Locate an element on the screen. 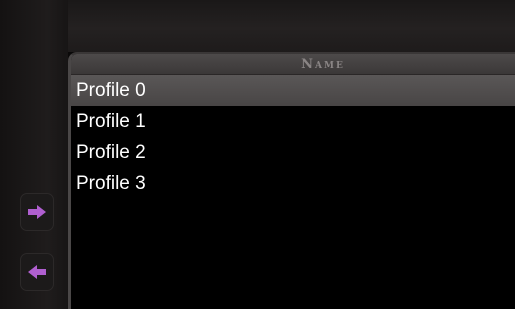  list-item-profile-3: Profile 3 is located at coordinates (293, 183).